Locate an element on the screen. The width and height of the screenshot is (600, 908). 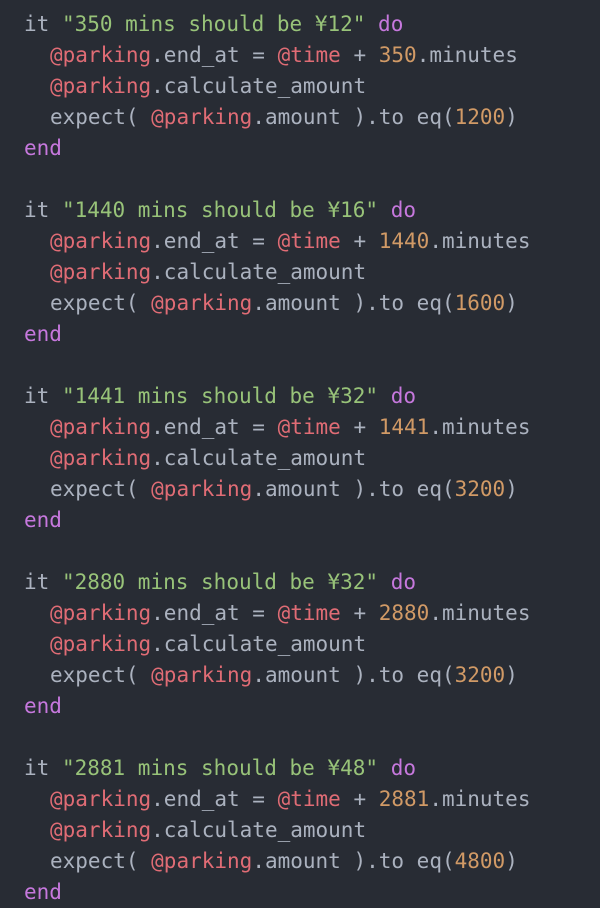
expect-line: expect( @parking.amount ).to eq(1600) is located at coordinates (284, 303).